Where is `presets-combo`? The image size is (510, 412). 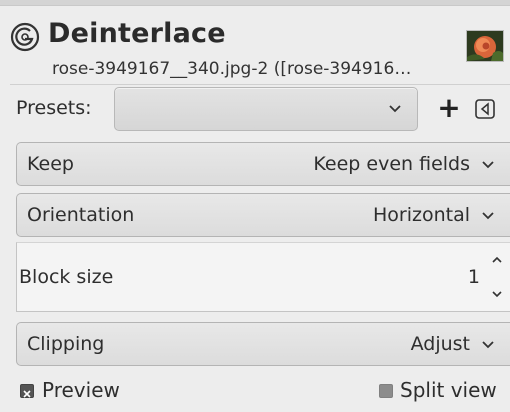 presets-combo is located at coordinates (266, 109).